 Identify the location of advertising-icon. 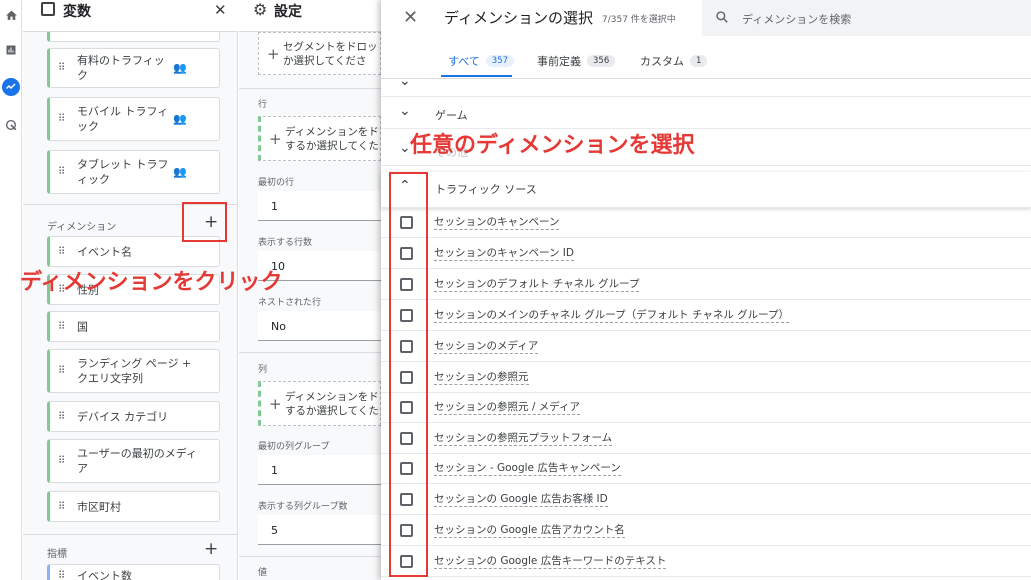
(11, 125).